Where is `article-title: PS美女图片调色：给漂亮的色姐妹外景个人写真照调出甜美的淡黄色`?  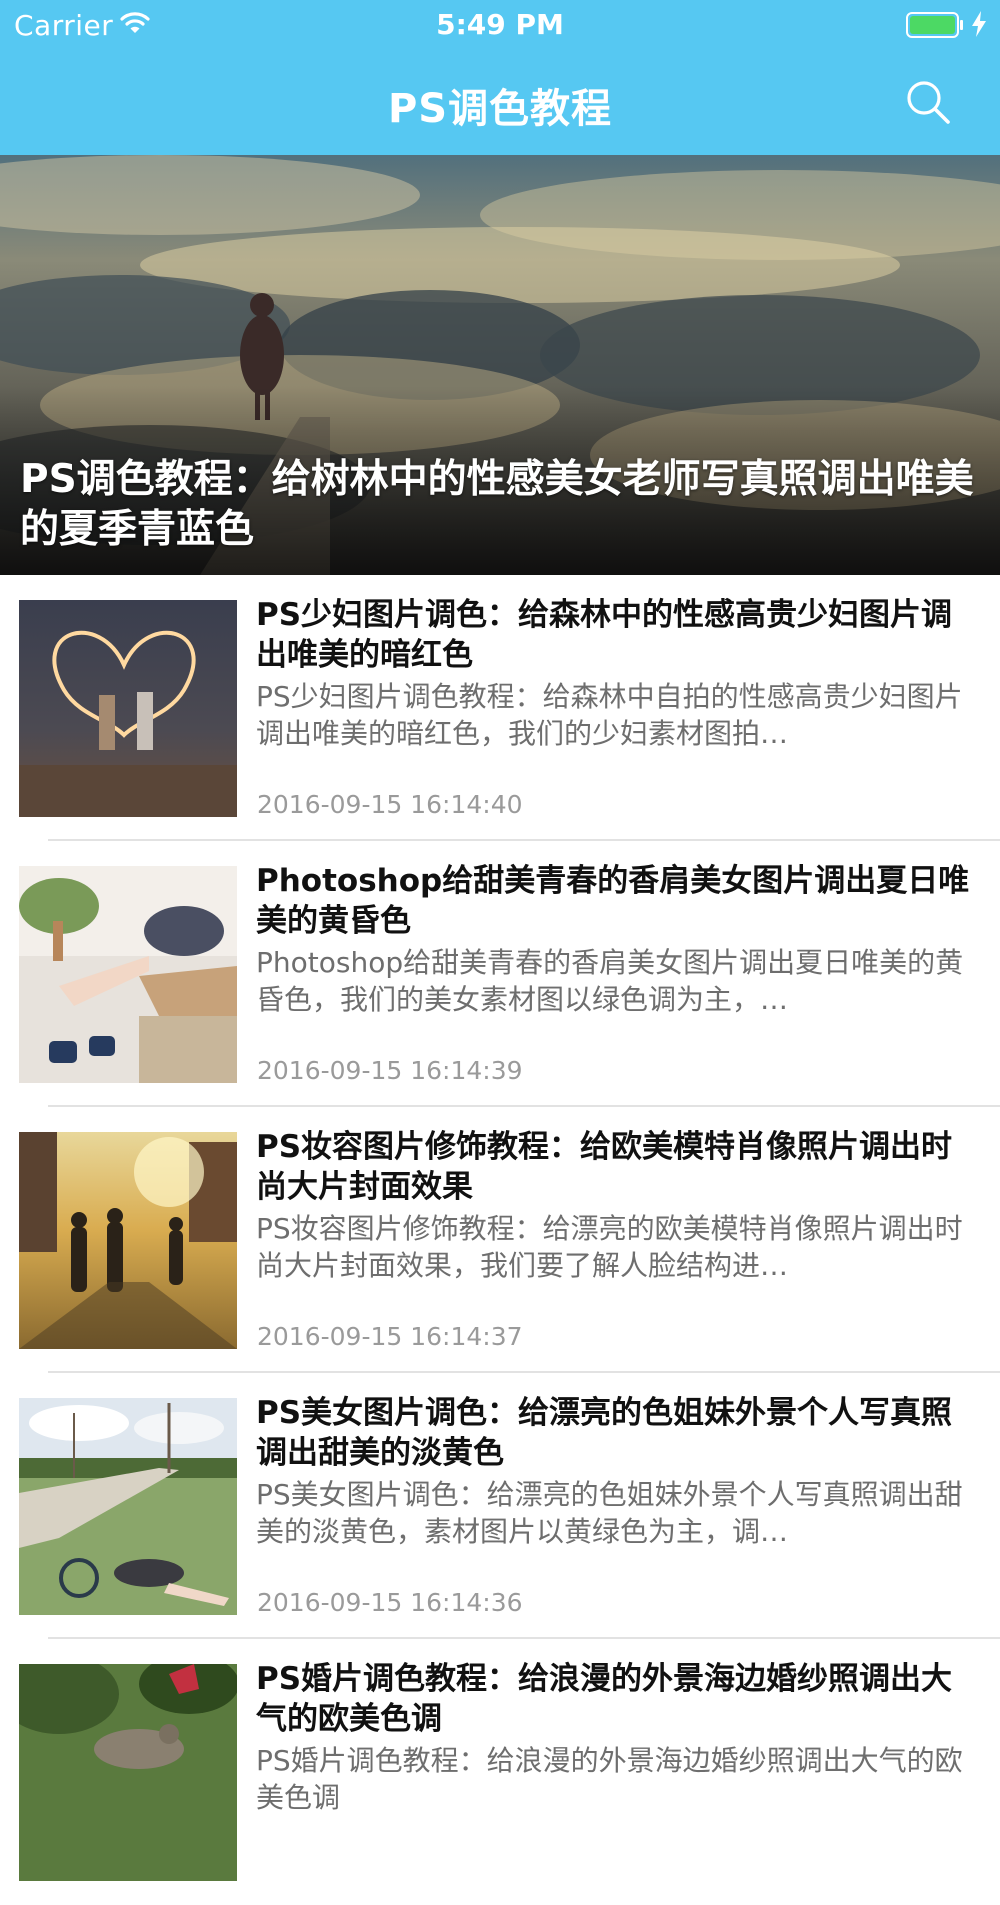
article-title: PS美女图片调色：给漂亮的色姐妹外景个人写真照调出甜美的淡黄色 is located at coordinates (604, 1433).